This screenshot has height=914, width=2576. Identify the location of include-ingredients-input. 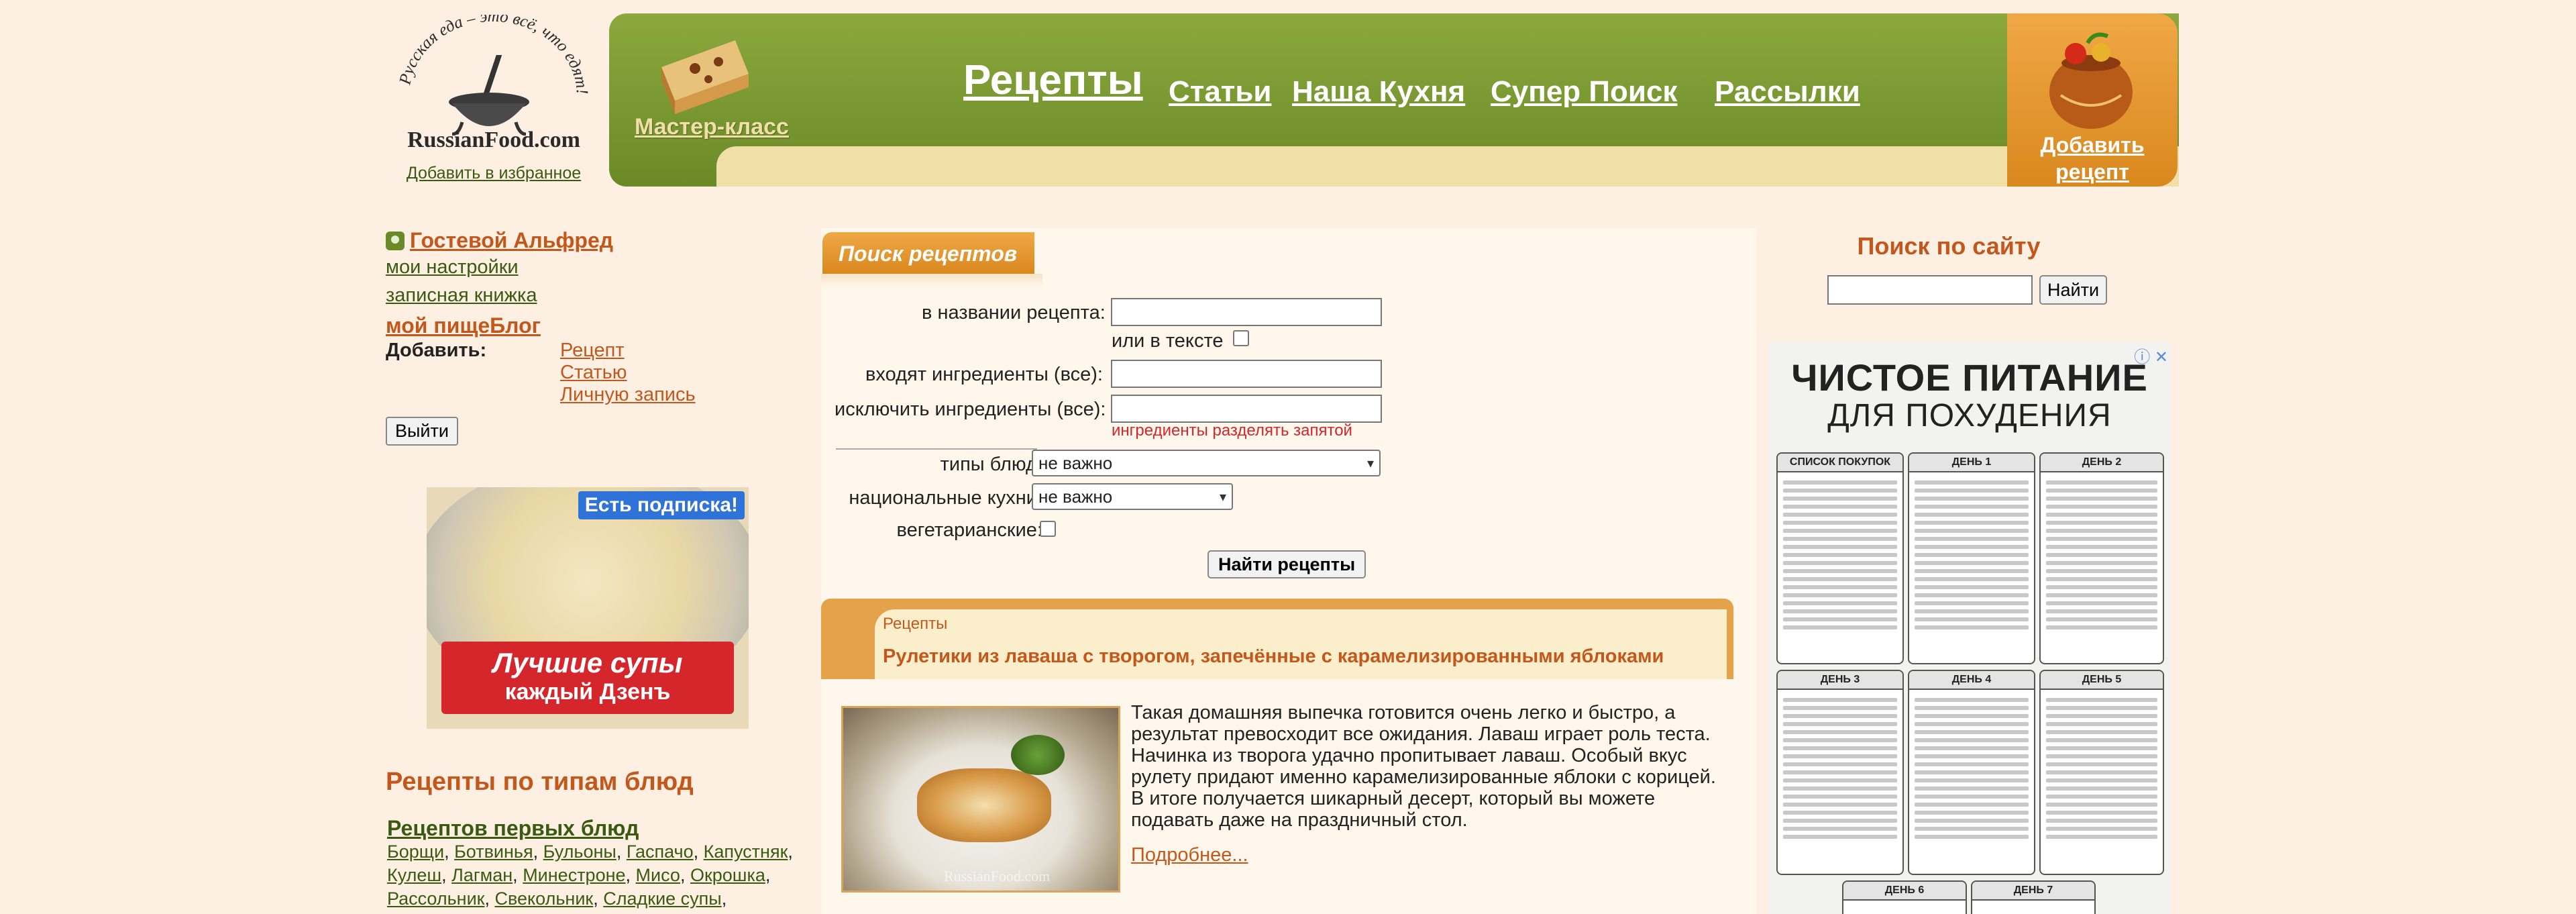
(1246, 374).